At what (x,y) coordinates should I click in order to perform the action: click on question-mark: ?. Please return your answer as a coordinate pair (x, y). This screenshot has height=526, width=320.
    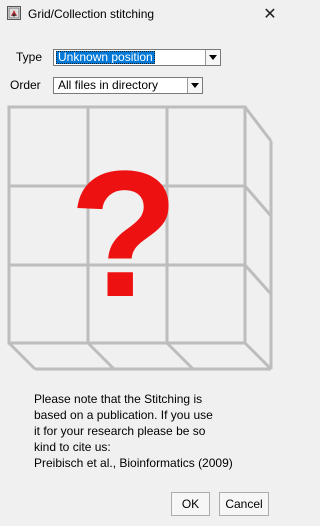
    Looking at the image, I should click on (124, 234).